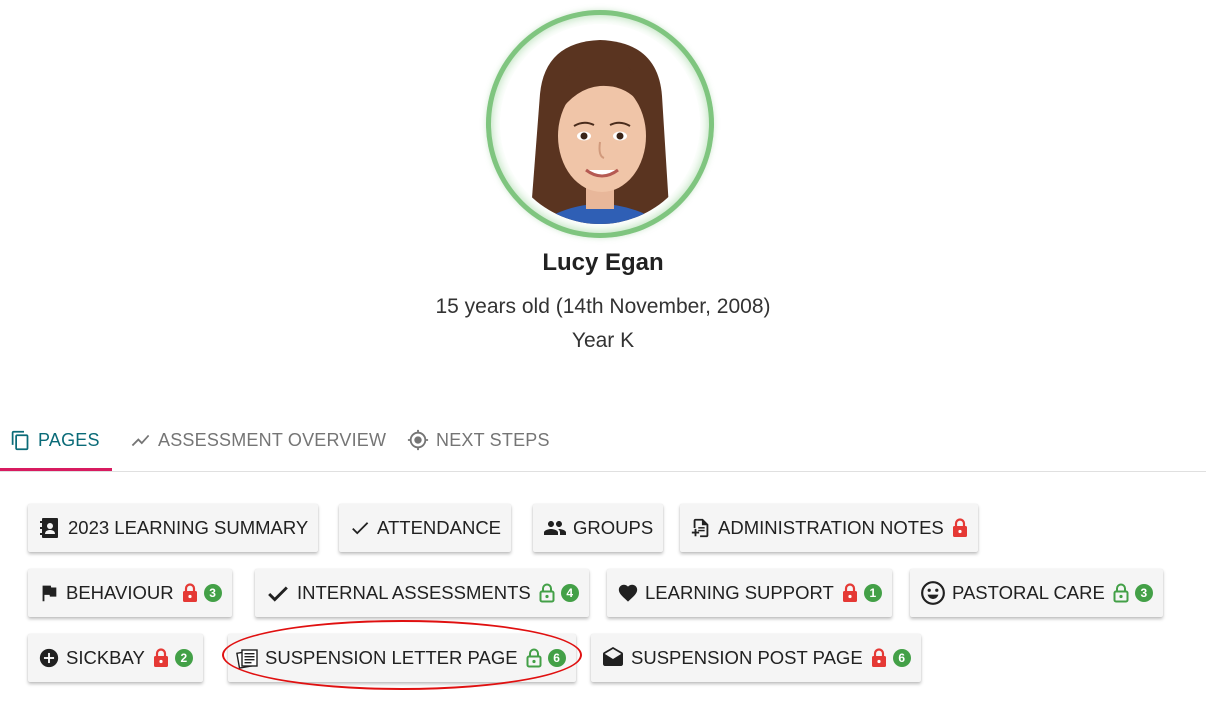 This screenshot has width=1206, height=706. I want to click on tab-next-steps: NEXT STEPS, so click(478, 440).